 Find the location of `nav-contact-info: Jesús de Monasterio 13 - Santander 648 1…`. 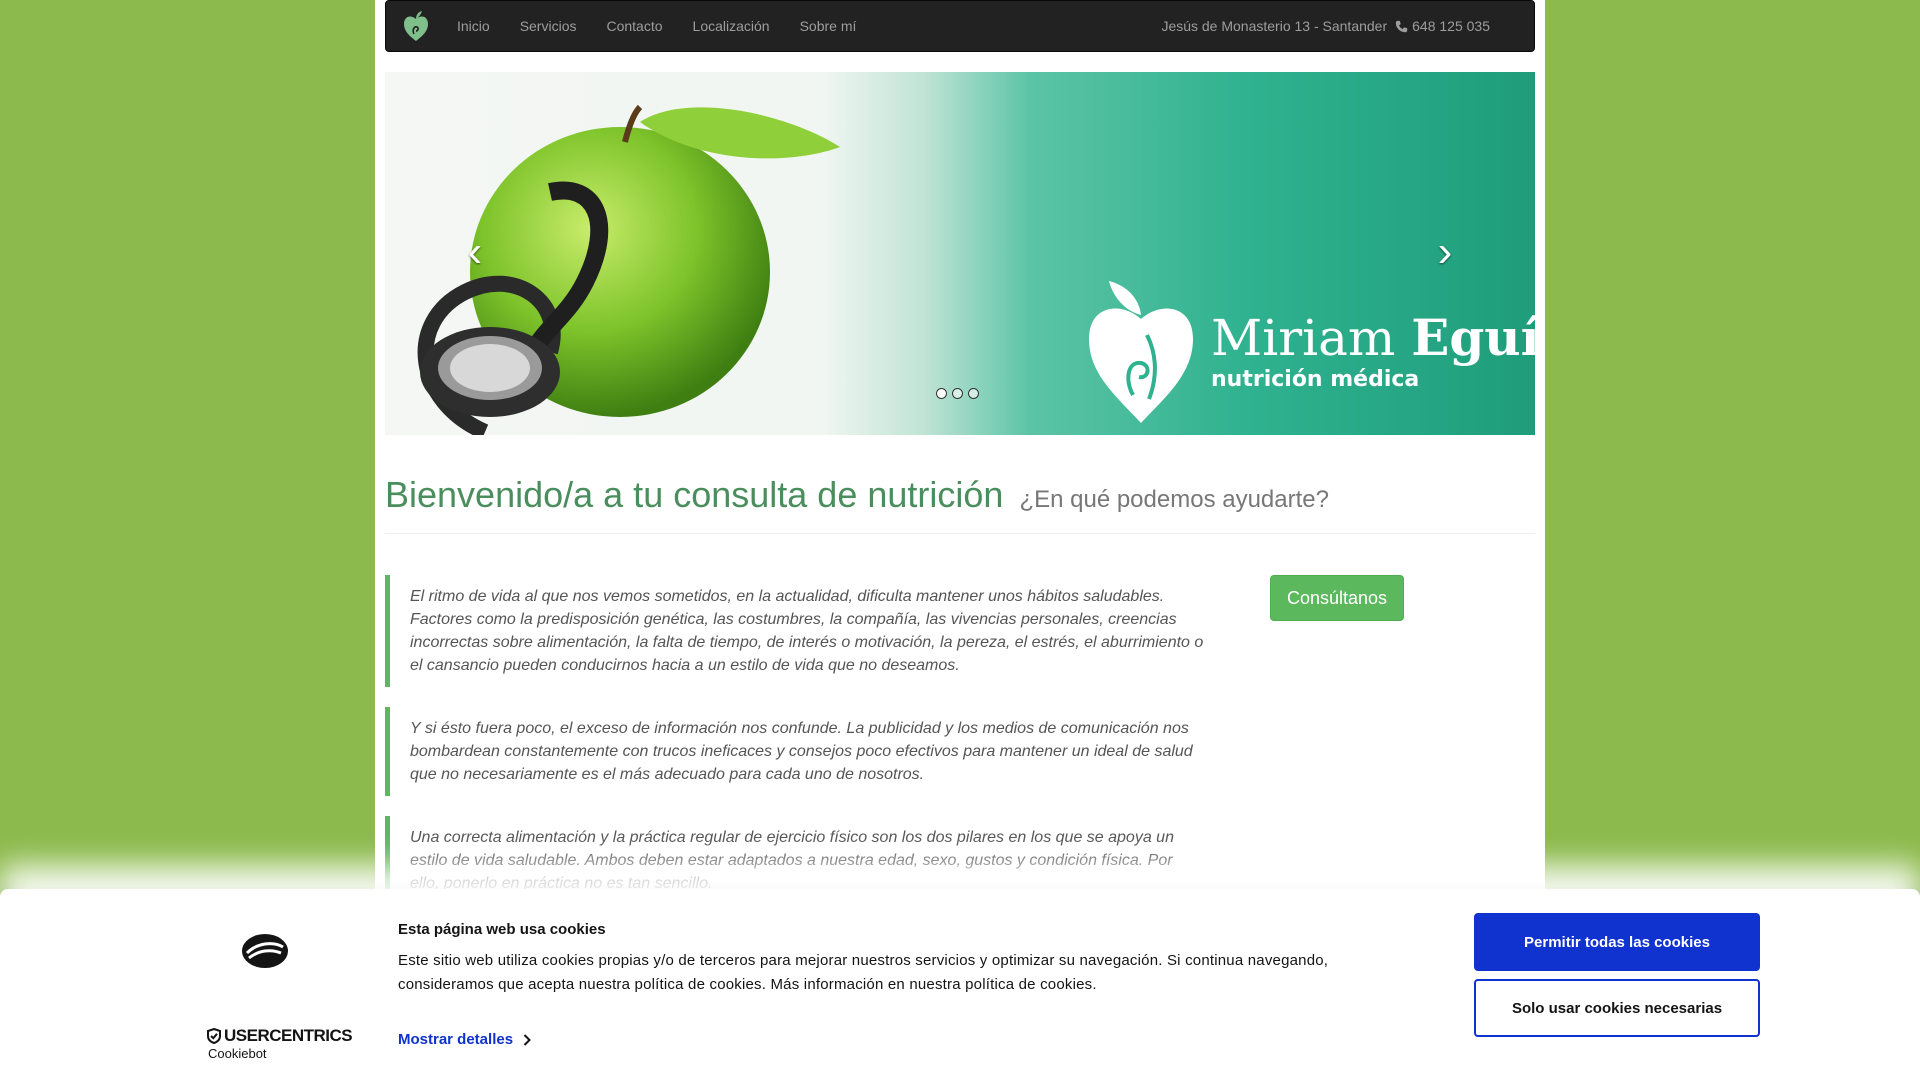

nav-contact-info: Jesús de Monasterio 13 - Santander 648 1… is located at coordinates (1325, 26).